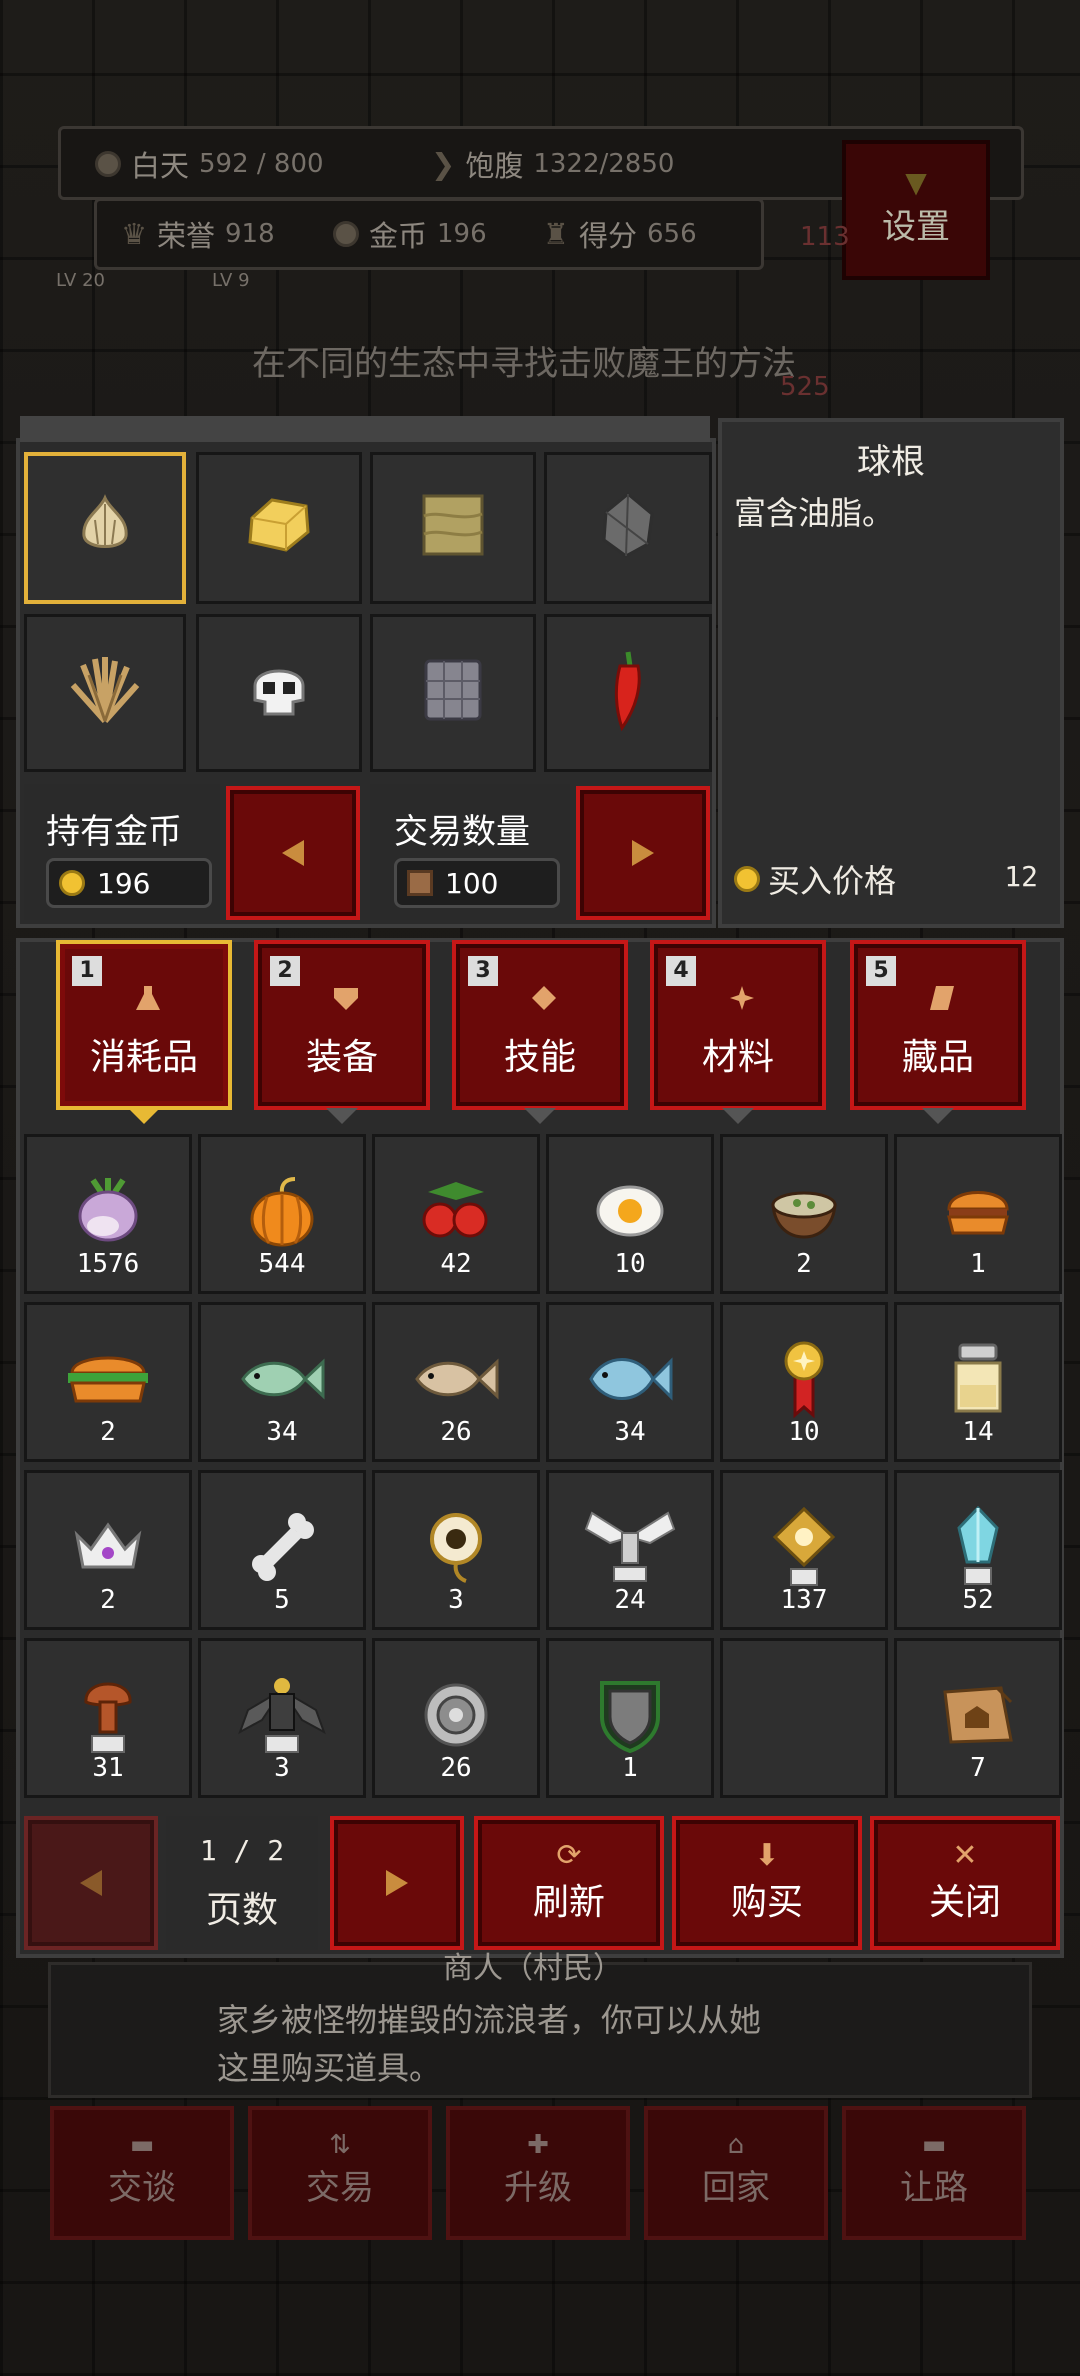  Describe the element at coordinates (91, 1883) in the screenshot. I see `prev-page-button` at that location.